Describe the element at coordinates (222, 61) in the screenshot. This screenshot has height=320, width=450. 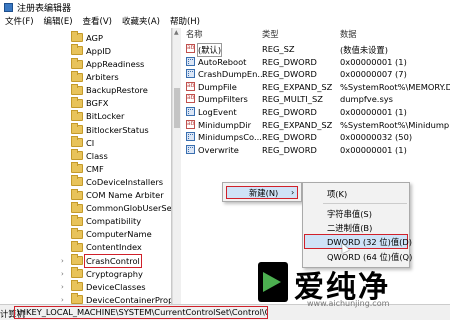
I see `value-name: AutoReboot` at that location.